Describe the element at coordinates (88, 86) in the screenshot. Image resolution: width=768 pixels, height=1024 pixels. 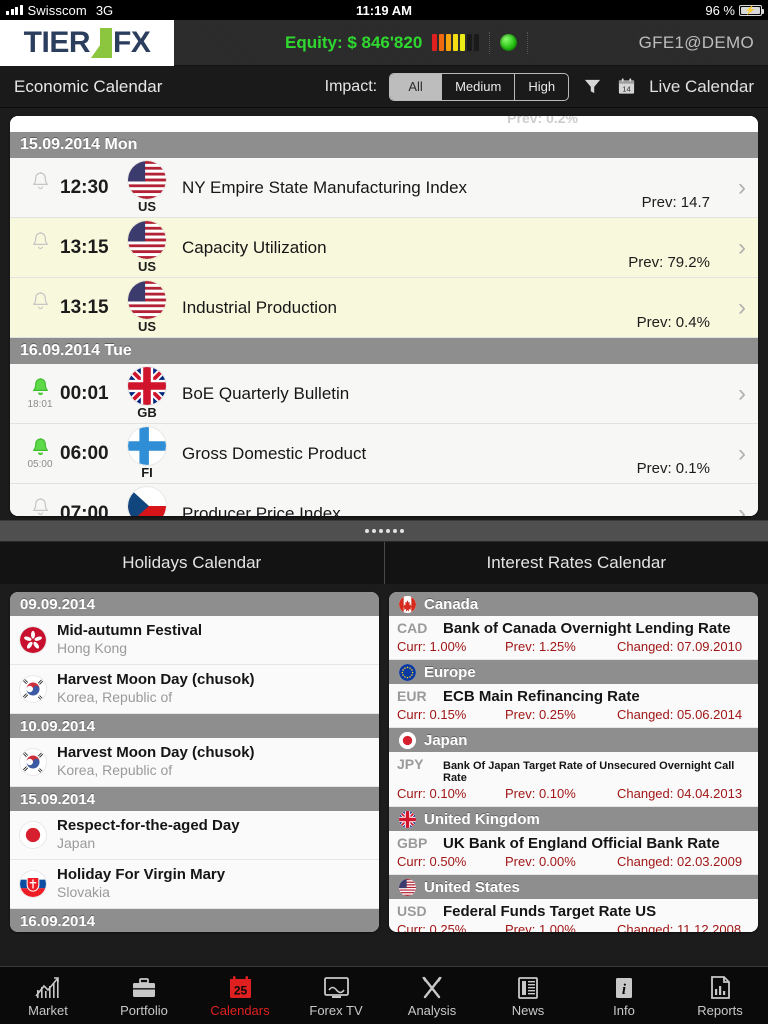
I see `page-title: Economic Calendar` at that location.